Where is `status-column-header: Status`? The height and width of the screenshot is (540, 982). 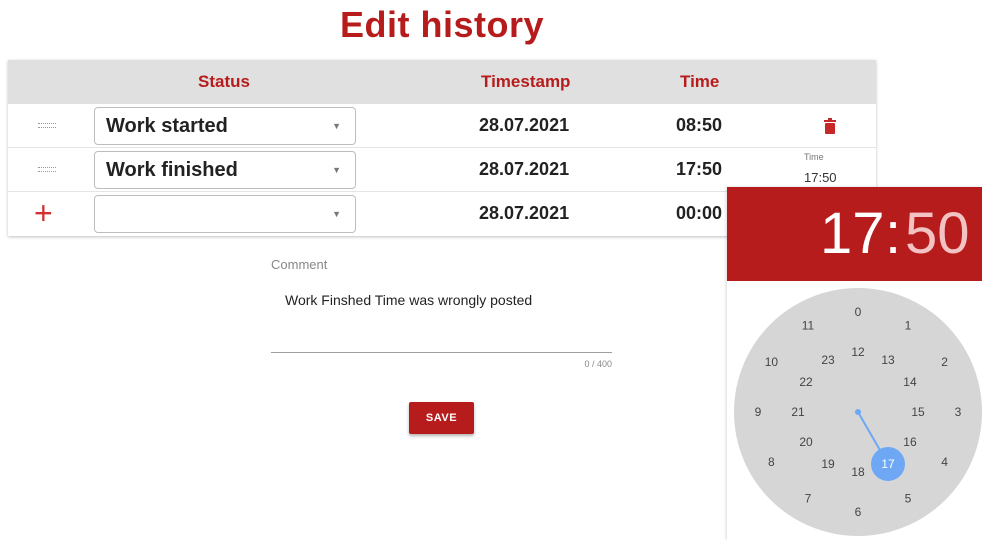 status-column-header: Status is located at coordinates (224, 82).